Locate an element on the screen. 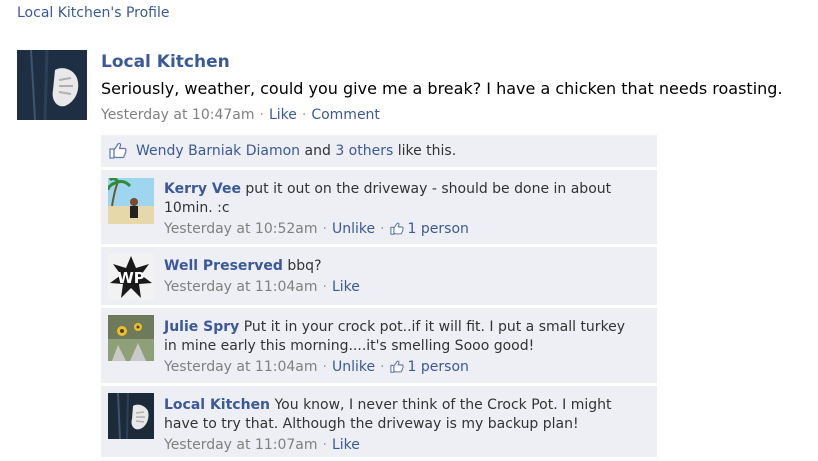 The image size is (818, 461). post-like-link: Like is located at coordinates (283, 115).